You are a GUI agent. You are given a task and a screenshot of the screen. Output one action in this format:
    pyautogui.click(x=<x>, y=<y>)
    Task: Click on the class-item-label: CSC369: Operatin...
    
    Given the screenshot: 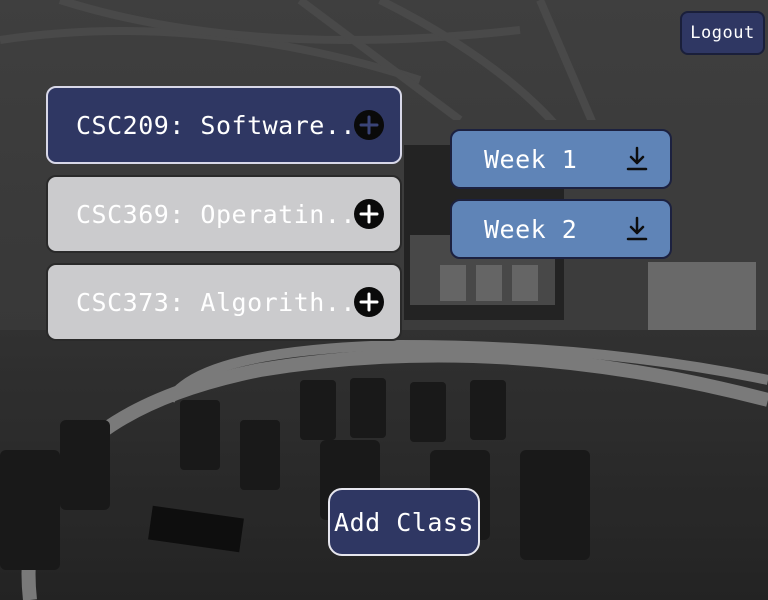 What is the action you would take?
    pyautogui.click(x=224, y=214)
    